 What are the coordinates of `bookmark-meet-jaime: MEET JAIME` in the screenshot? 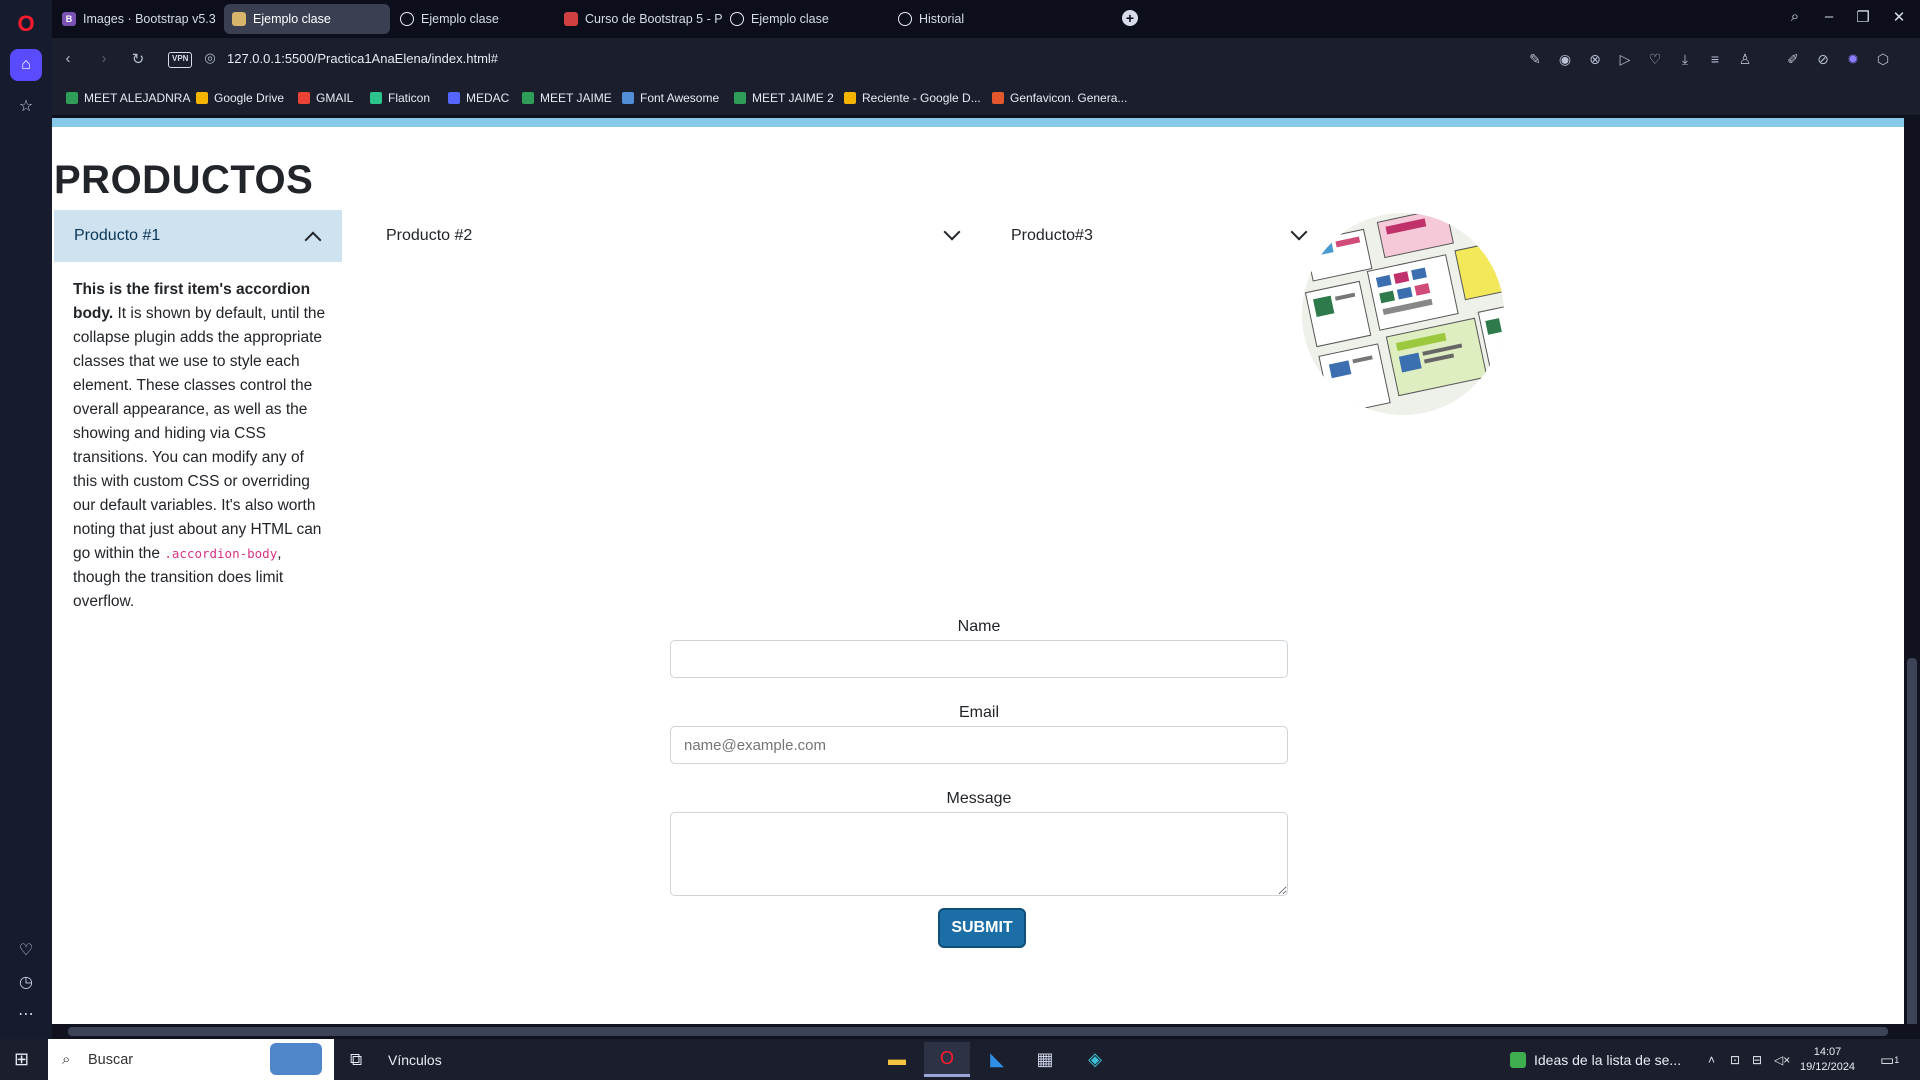 It's located at (567, 98).